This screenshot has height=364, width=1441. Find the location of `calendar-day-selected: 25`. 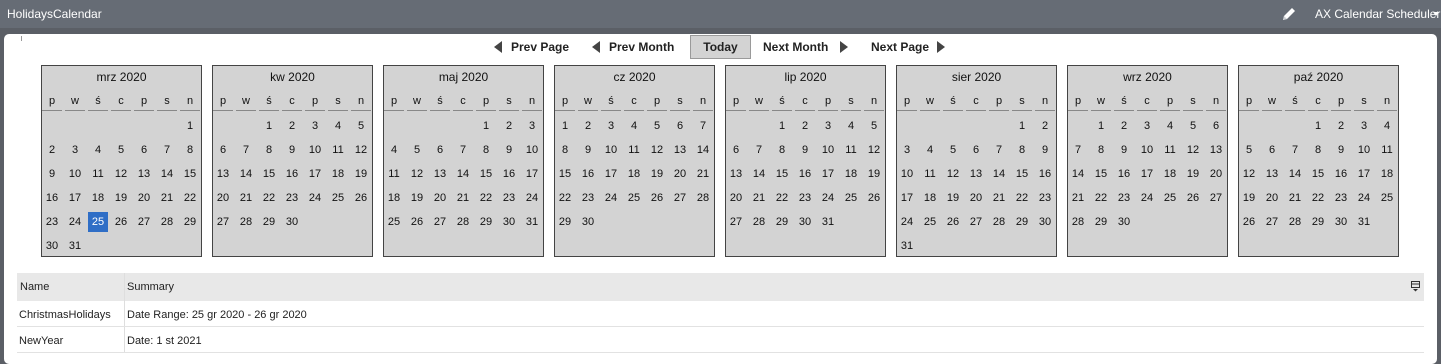

calendar-day-selected: 25 is located at coordinates (98, 222).